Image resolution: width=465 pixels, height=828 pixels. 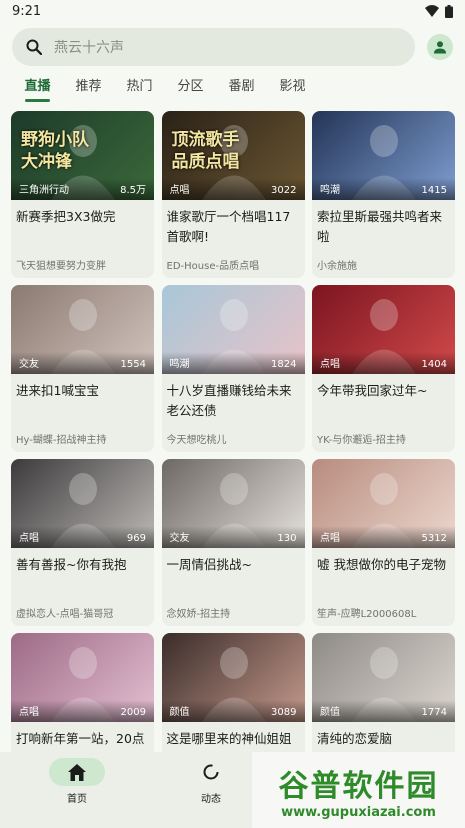 What do you see at coordinates (213, 266) in the screenshot?
I see `card-author: ED-House-品质点唱` at bounding box center [213, 266].